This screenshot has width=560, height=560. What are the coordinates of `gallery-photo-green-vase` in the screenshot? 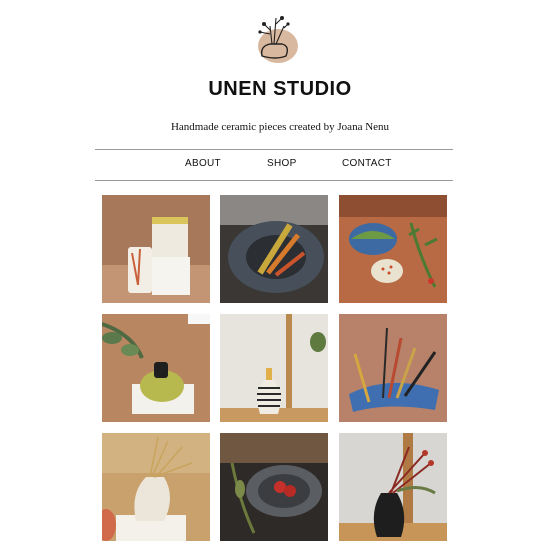 It's located at (156, 368).